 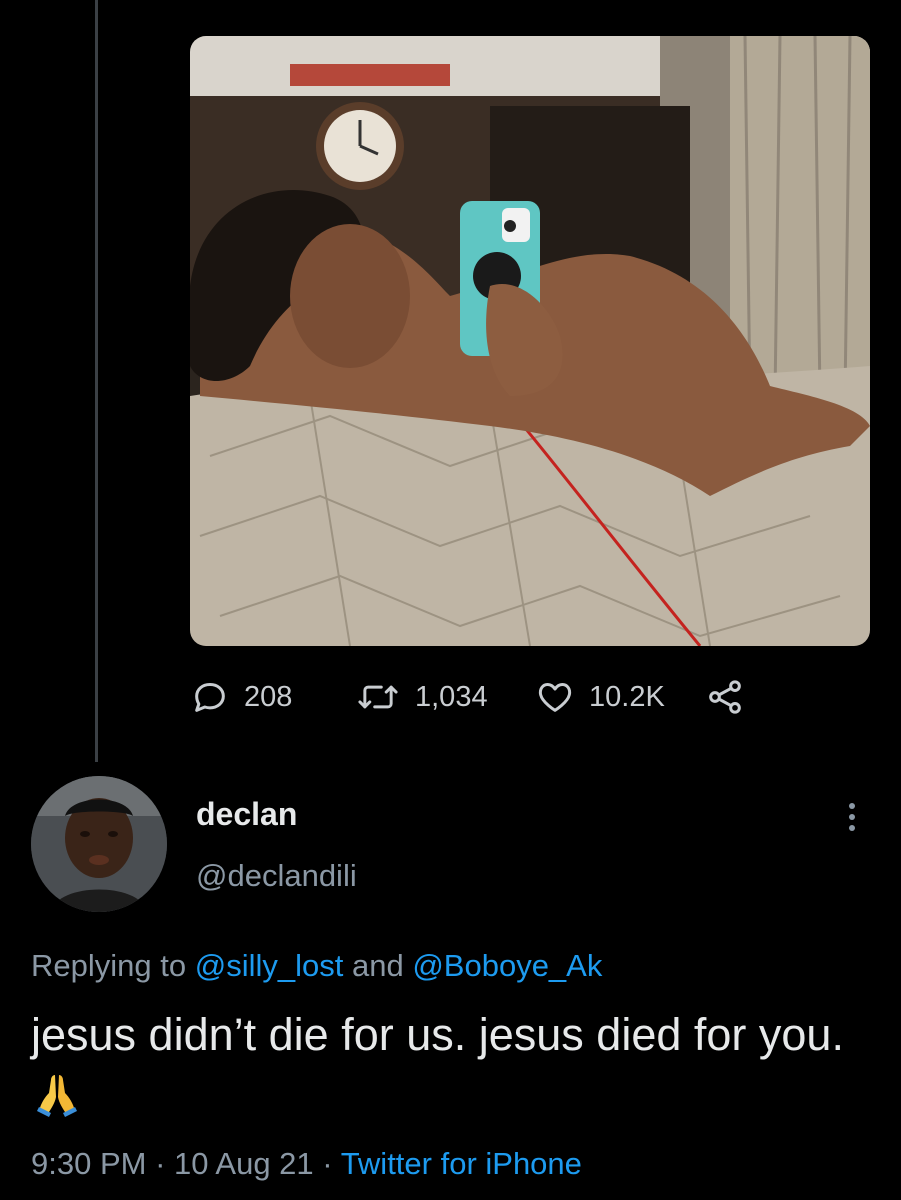 I want to click on mention-joiner: and, so click(x=377, y=965).